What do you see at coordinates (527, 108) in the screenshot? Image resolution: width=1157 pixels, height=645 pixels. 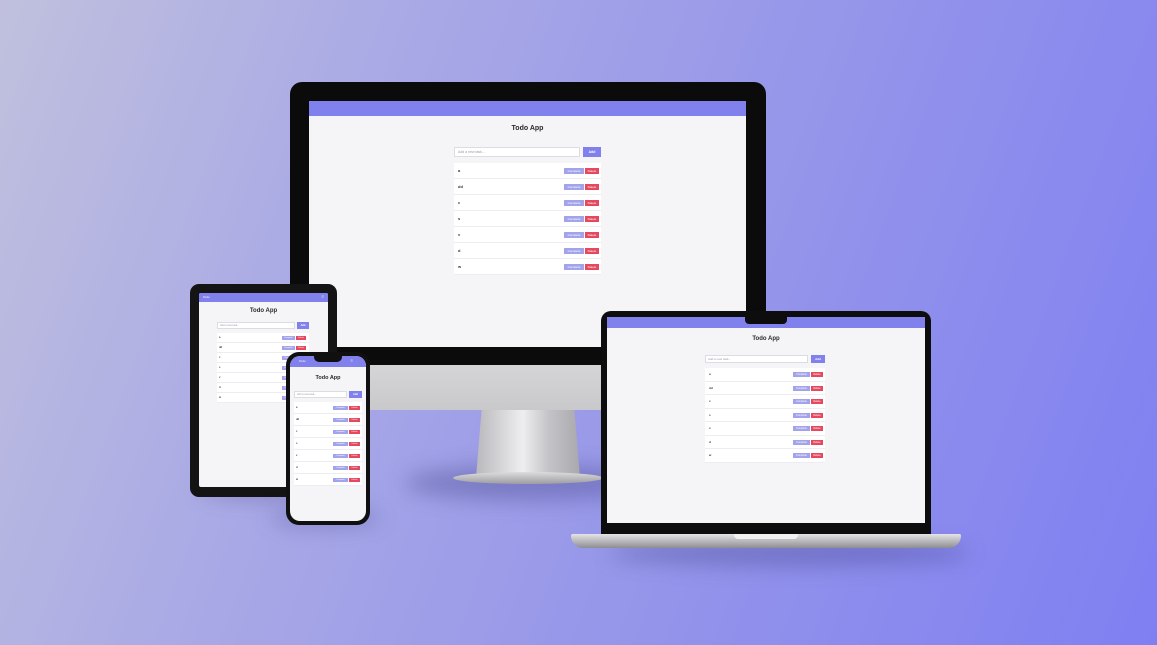 I see `app-header` at bounding box center [527, 108].